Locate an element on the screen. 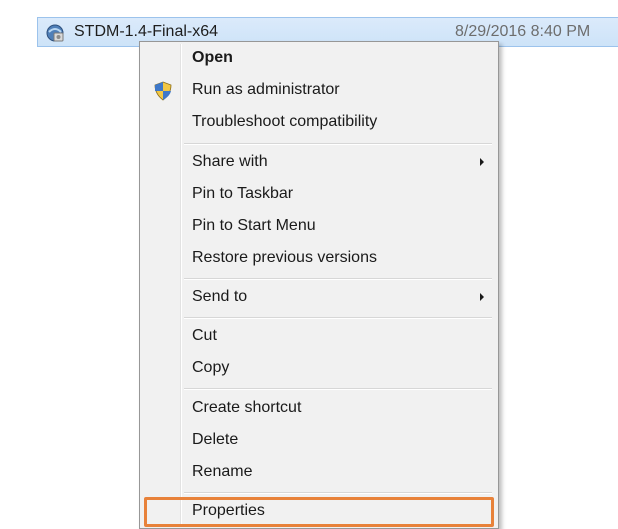 The height and width of the screenshot is (529, 618). menu-item-restore-previous-versions: Restore previous versions is located at coordinates (319, 259).